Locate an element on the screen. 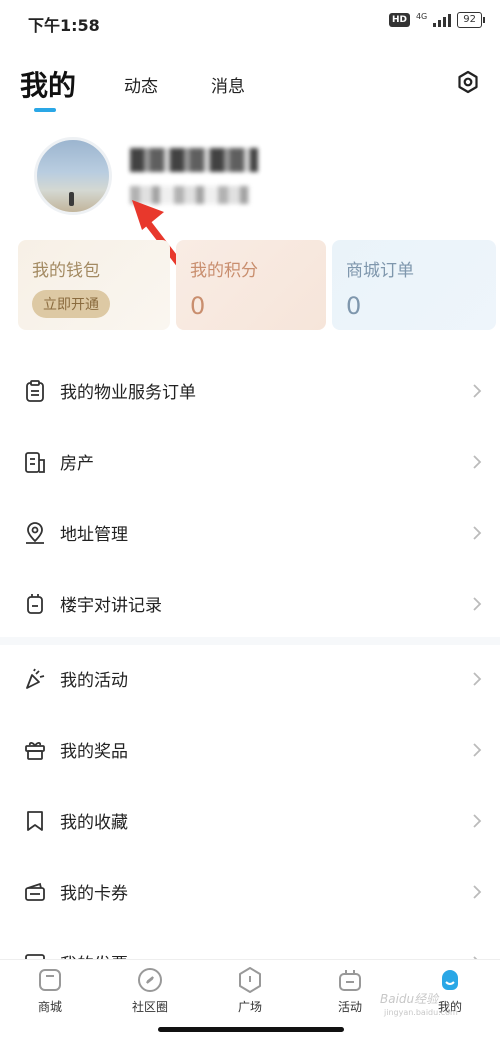  nav-community: 社区圈 is located at coordinates (150, 990).